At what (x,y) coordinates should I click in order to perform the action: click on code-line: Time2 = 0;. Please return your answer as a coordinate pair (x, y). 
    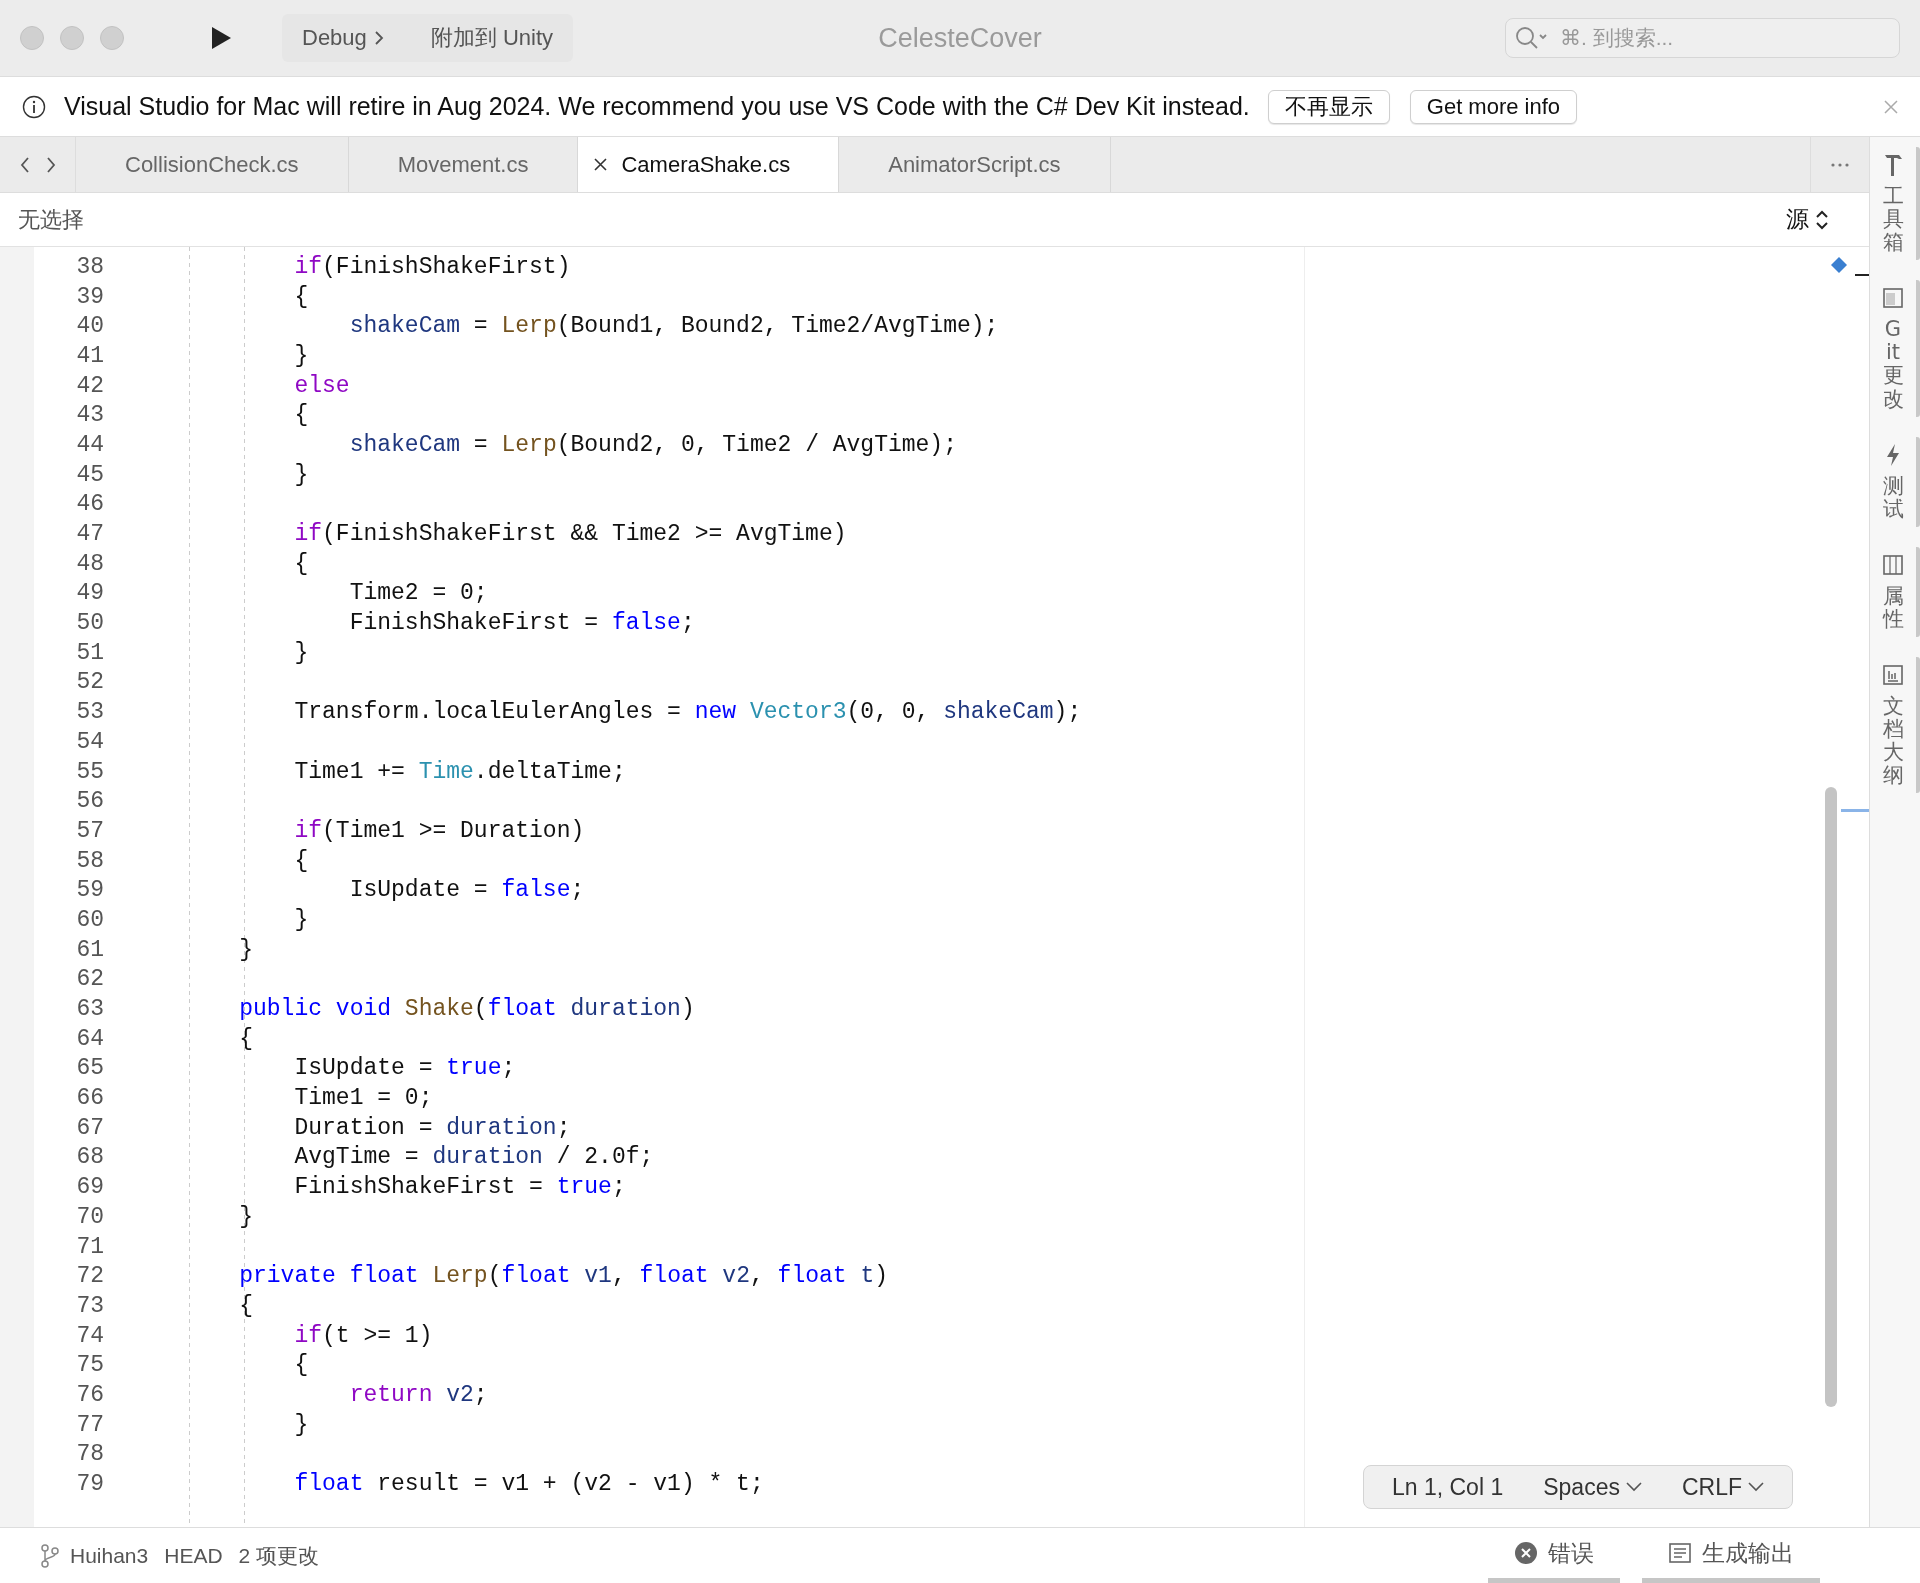
    Looking at the image, I should click on (418, 593).